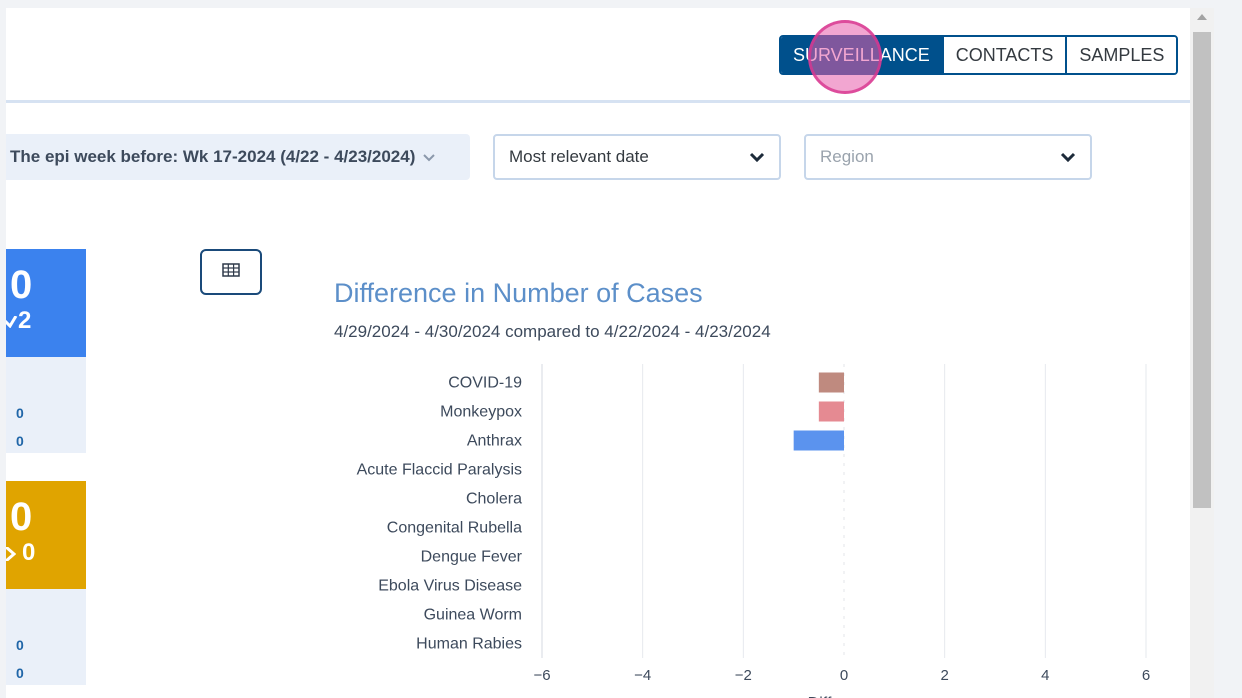  Describe the element at coordinates (518, 293) in the screenshot. I see `chart-title: Difference in Number of Cases` at that location.